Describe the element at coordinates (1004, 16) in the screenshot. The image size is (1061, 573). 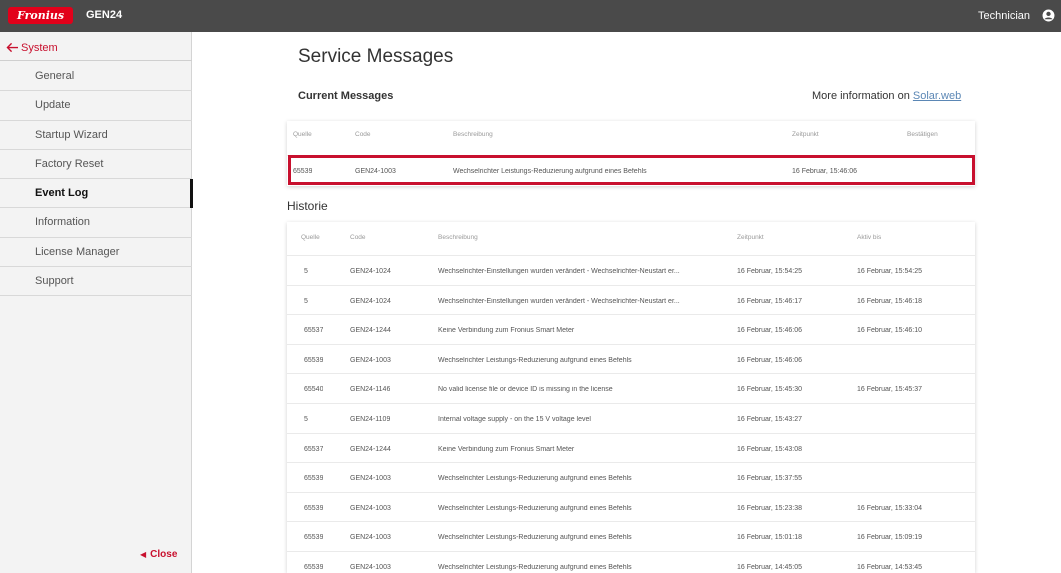
I see `user-role: Technician` at that location.